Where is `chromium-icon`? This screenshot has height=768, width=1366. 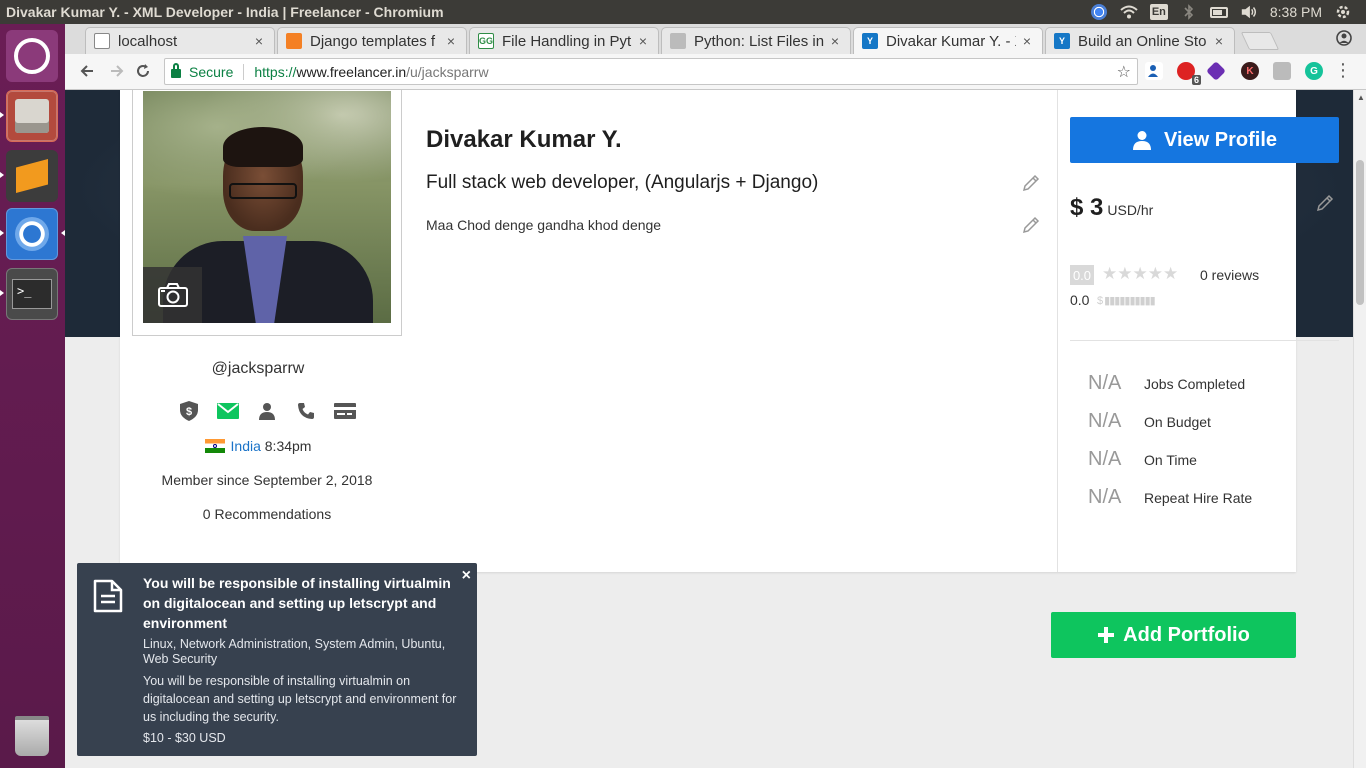
chromium-icon is located at coordinates (32, 234).